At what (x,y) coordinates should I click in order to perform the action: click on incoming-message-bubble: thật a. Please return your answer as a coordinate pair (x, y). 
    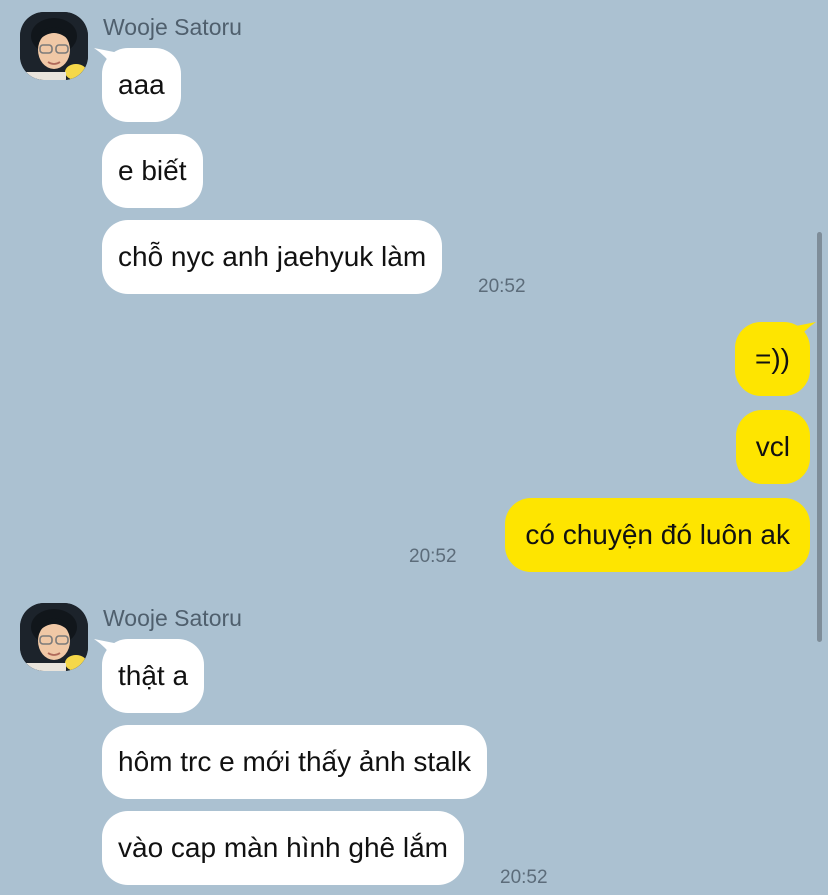
    Looking at the image, I should click on (153, 676).